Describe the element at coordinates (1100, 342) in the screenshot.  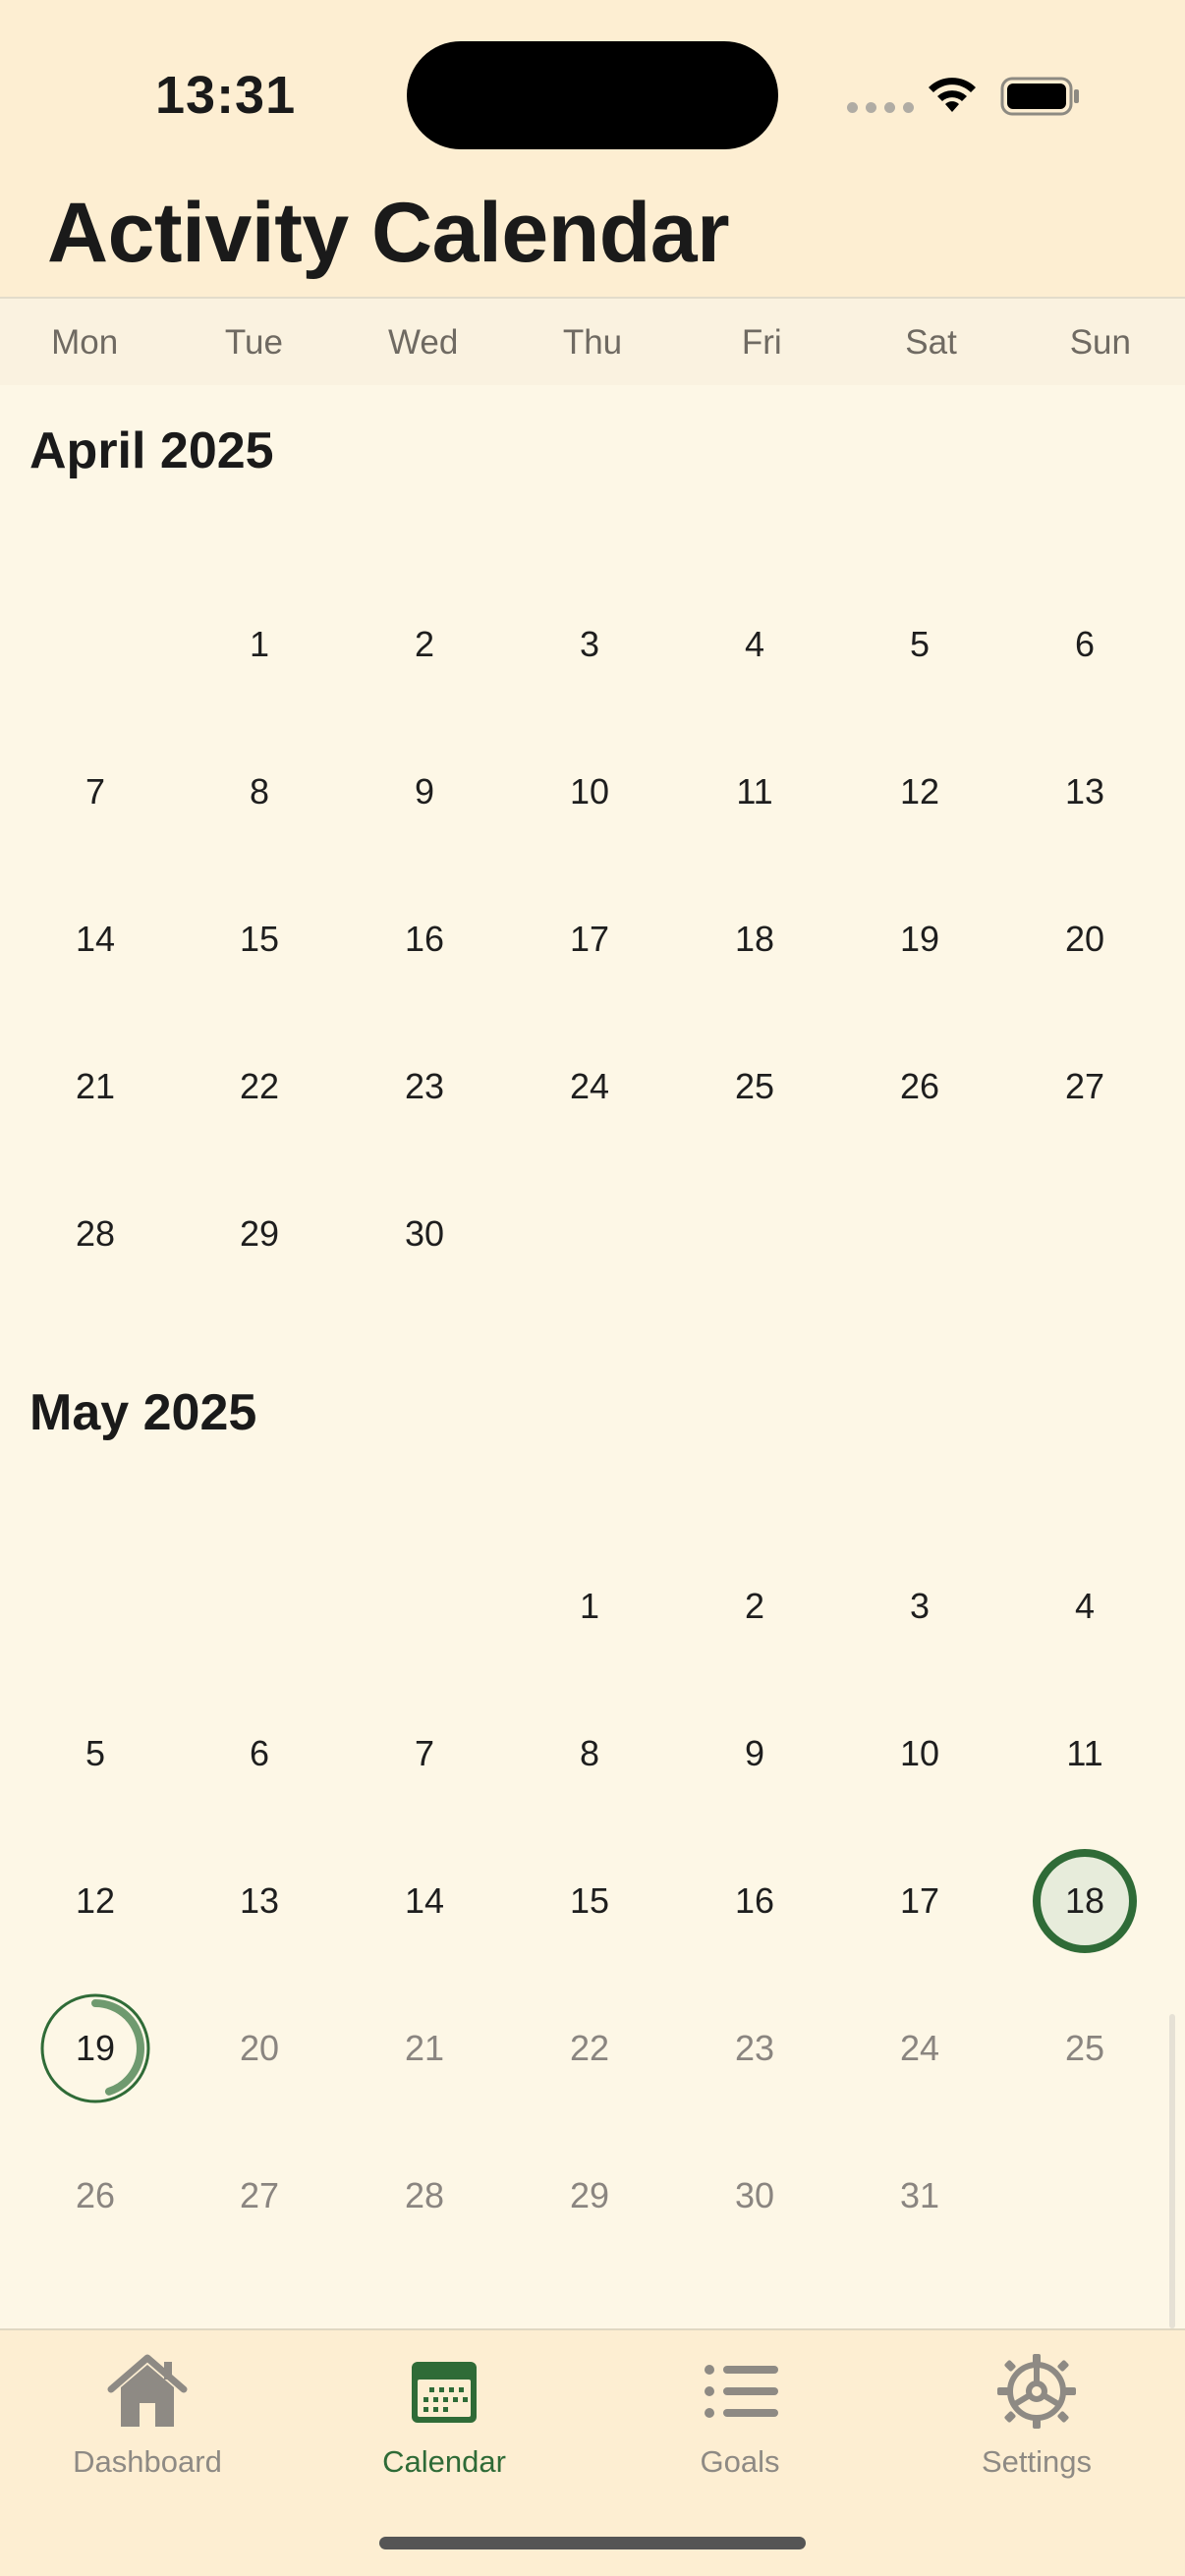
I see `weekday-sun: Sun` at that location.